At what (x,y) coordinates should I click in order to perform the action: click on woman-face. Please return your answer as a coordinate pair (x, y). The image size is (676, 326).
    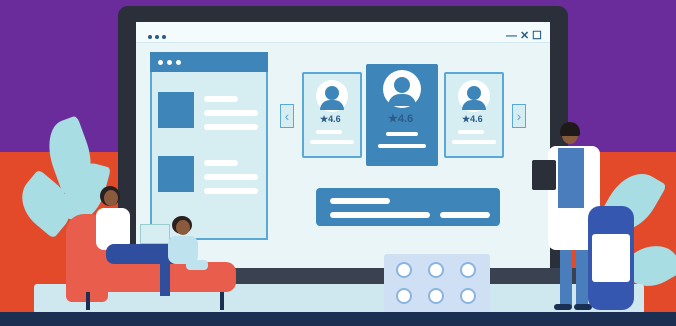
    Looking at the image, I should click on (111, 198).